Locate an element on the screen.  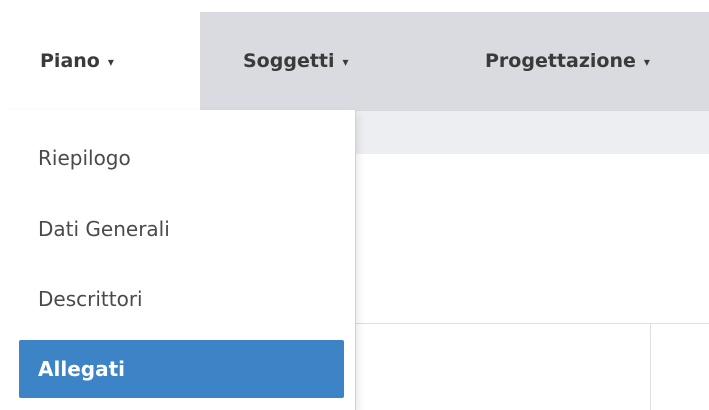
nav-item-label: Progettazione is located at coordinates (560, 61).